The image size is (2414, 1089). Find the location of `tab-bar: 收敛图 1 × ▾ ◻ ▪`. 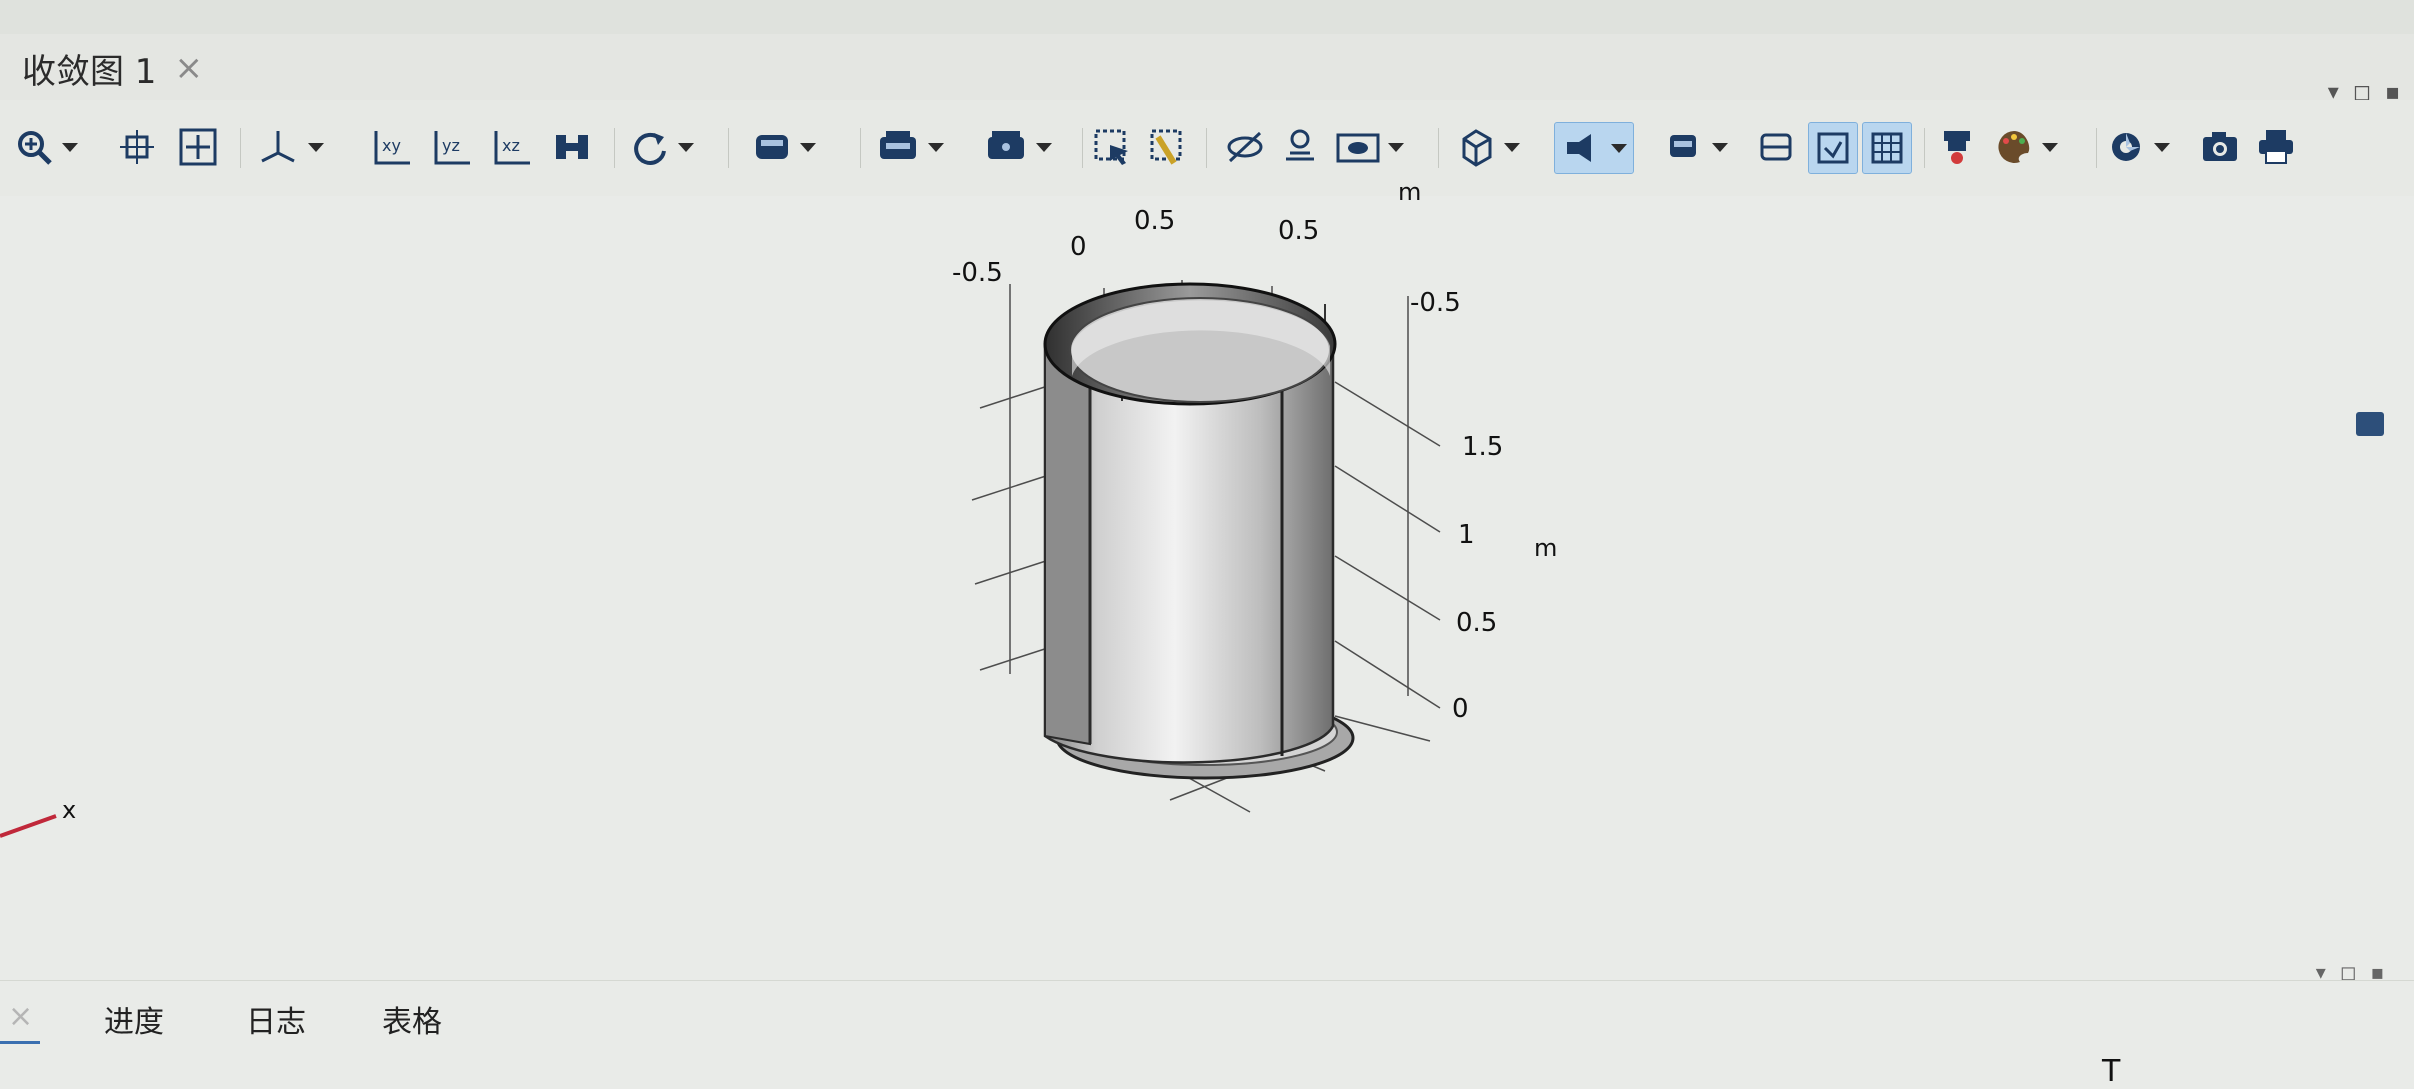

tab-bar: 收敛图 1 × ▾ ◻ ▪ is located at coordinates (1207, 69).